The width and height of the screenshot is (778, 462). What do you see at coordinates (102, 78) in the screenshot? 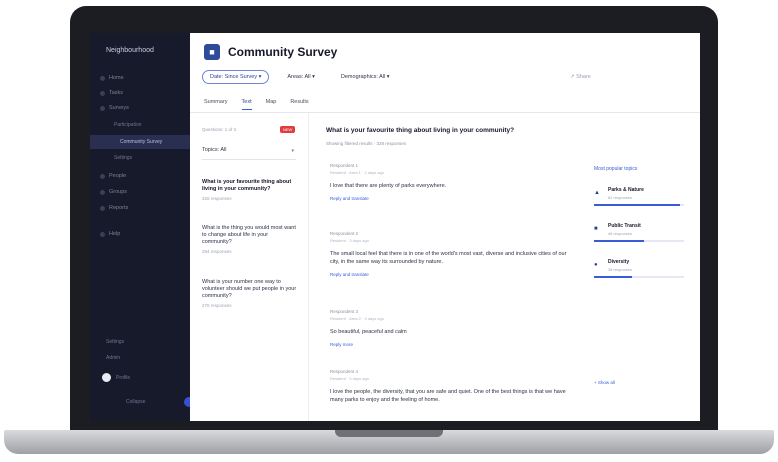
I see `home-icon` at bounding box center [102, 78].